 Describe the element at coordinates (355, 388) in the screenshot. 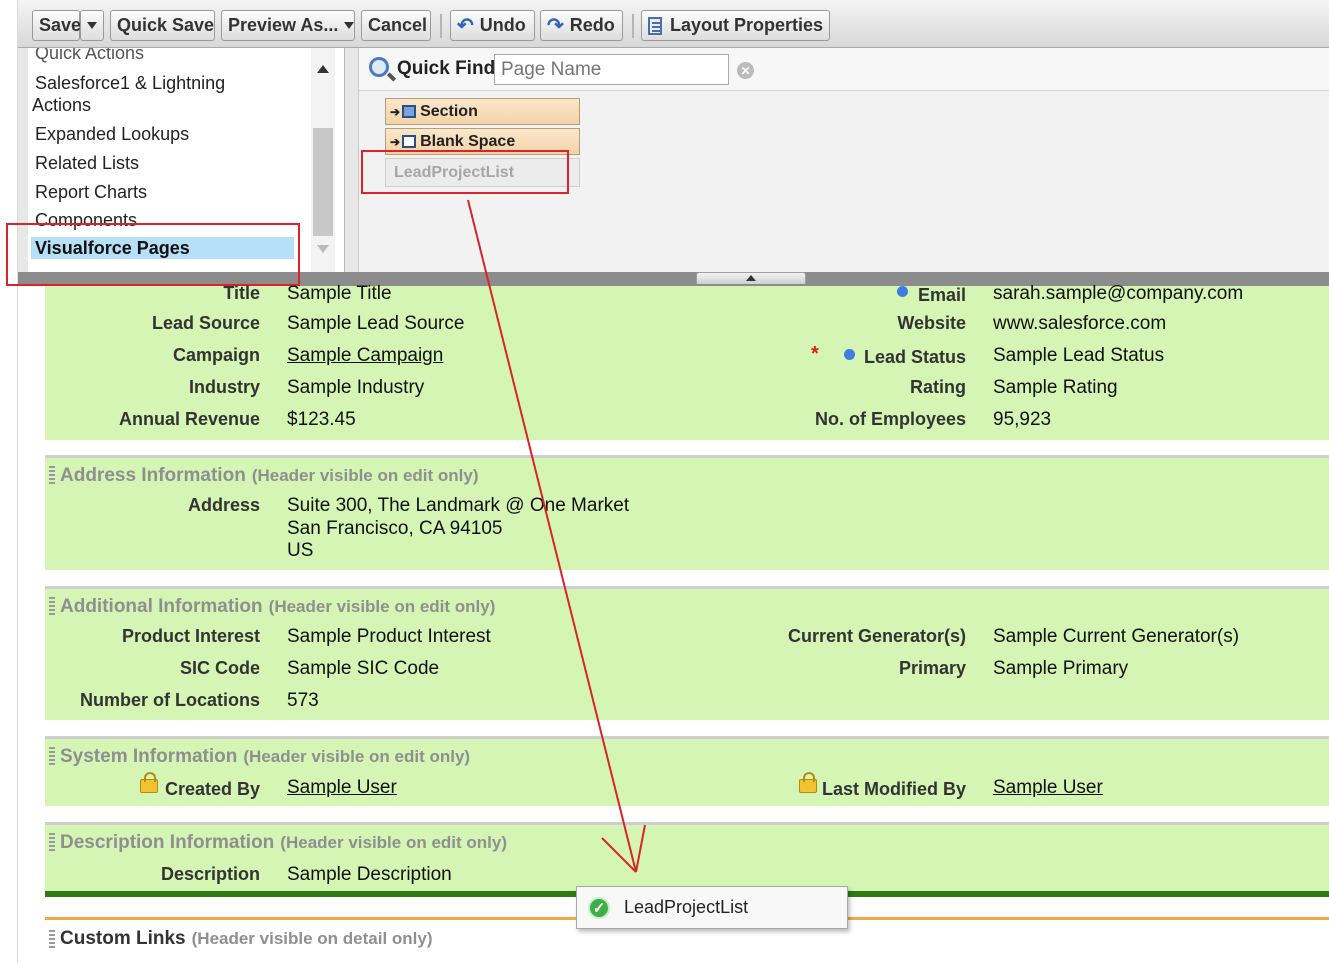

I see `field-value-industry: Sample Industry` at that location.